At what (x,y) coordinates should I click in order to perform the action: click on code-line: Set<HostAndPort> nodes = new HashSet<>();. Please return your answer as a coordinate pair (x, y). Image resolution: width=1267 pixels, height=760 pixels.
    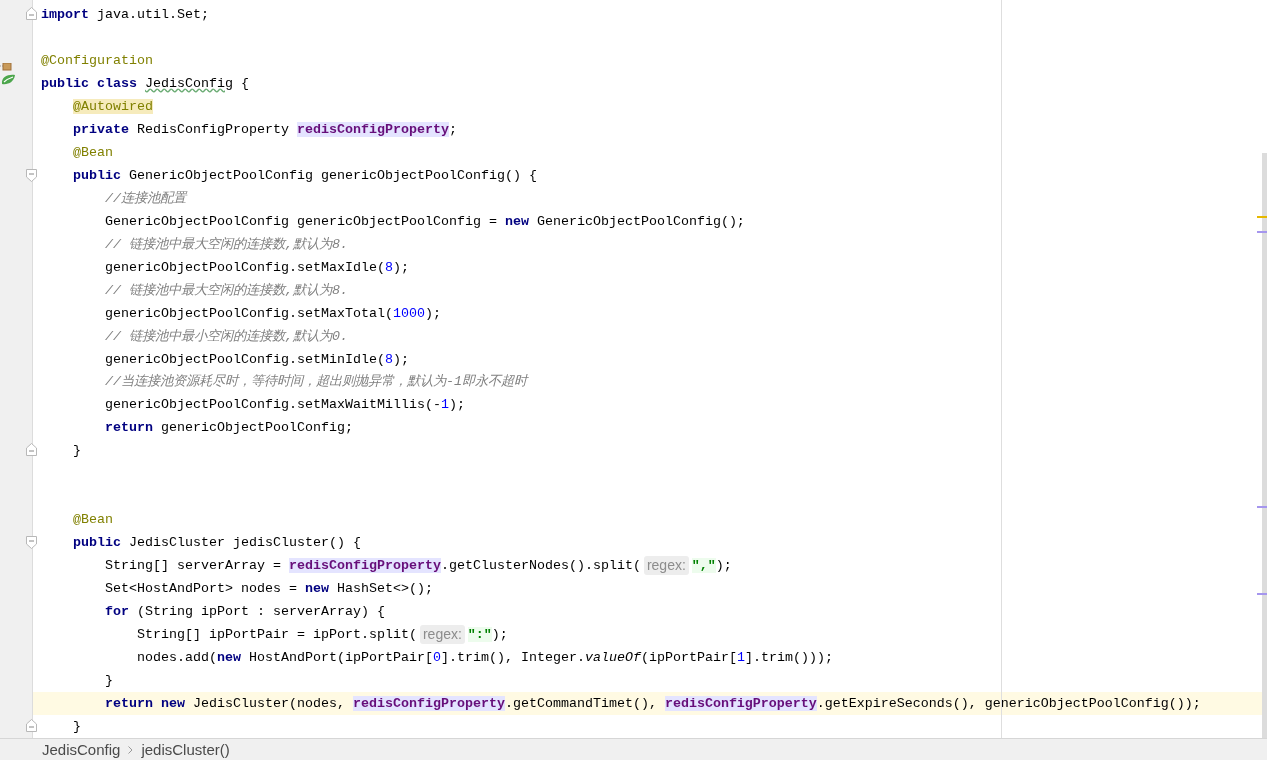
    Looking at the image, I should click on (269, 589).